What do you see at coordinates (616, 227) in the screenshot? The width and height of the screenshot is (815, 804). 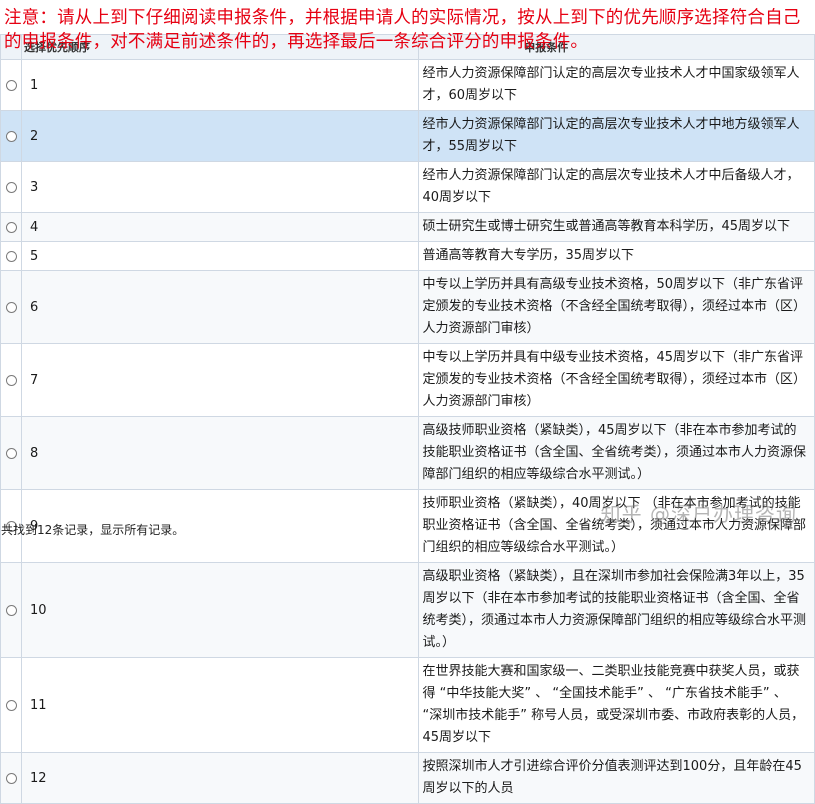 I see `row-condition: 硕士研究生或博士研究生或普通高等教育本科学历，45周岁以下` at bounding box center [616, 227].